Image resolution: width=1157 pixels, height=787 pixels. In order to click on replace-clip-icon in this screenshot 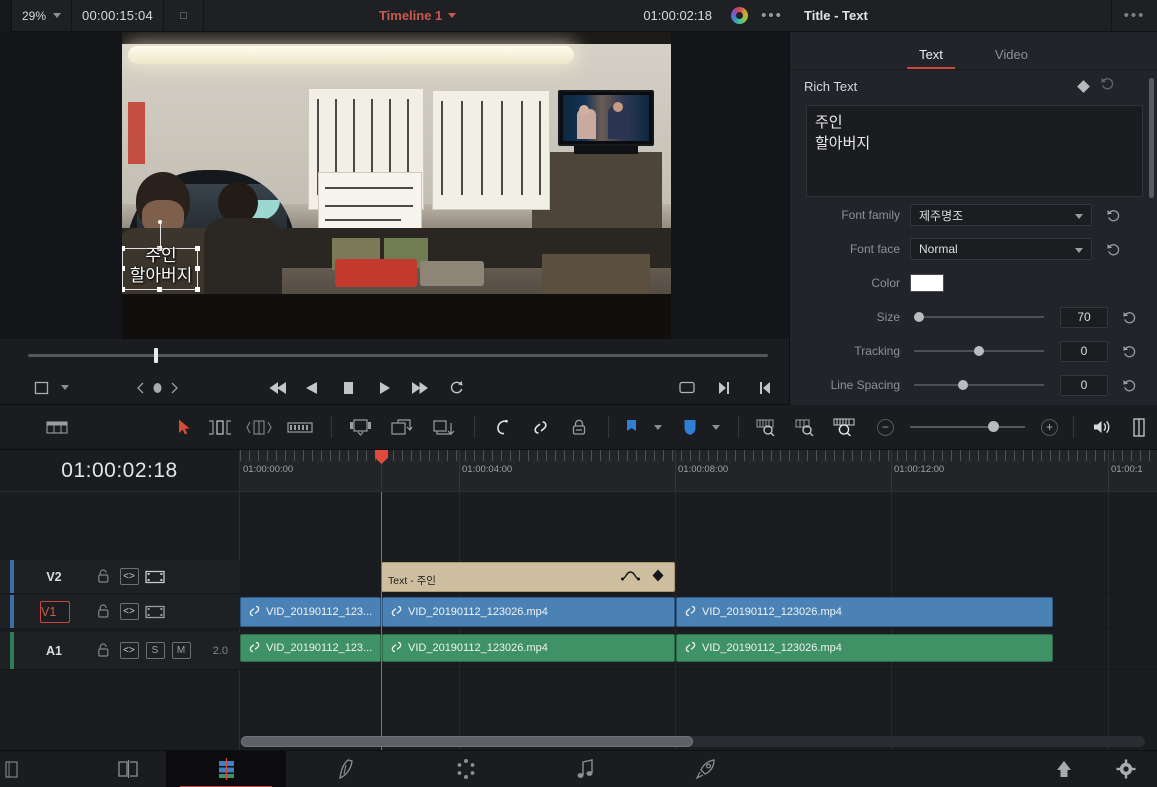, I will do `click(443, 427)`.